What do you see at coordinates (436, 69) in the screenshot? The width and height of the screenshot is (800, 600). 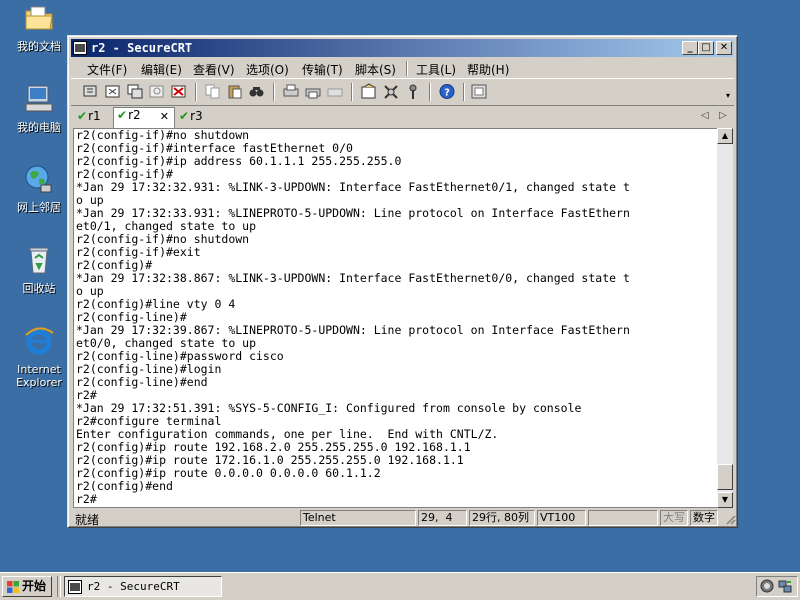 I see `menu-tools: 工具(L)` at bounding box center [436, 69].